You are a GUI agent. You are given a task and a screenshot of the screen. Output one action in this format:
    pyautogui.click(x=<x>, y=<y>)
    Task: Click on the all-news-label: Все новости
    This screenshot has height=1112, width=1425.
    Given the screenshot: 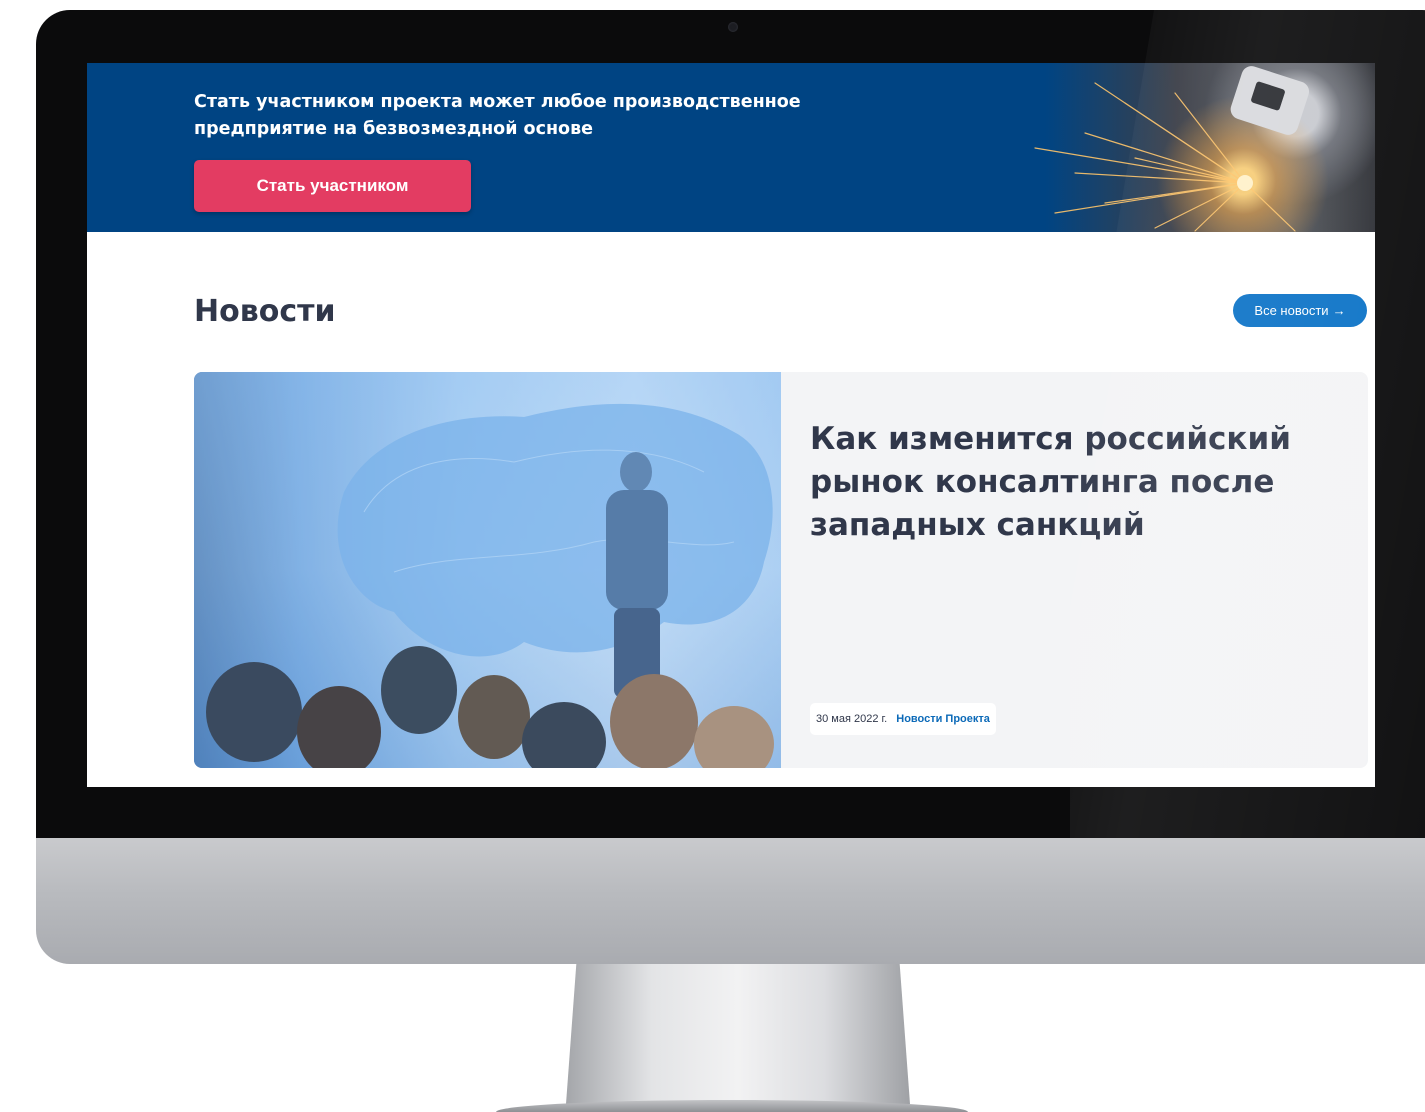 What is the action you would take?
    pyautogui.click(x=1291, y=310)
    